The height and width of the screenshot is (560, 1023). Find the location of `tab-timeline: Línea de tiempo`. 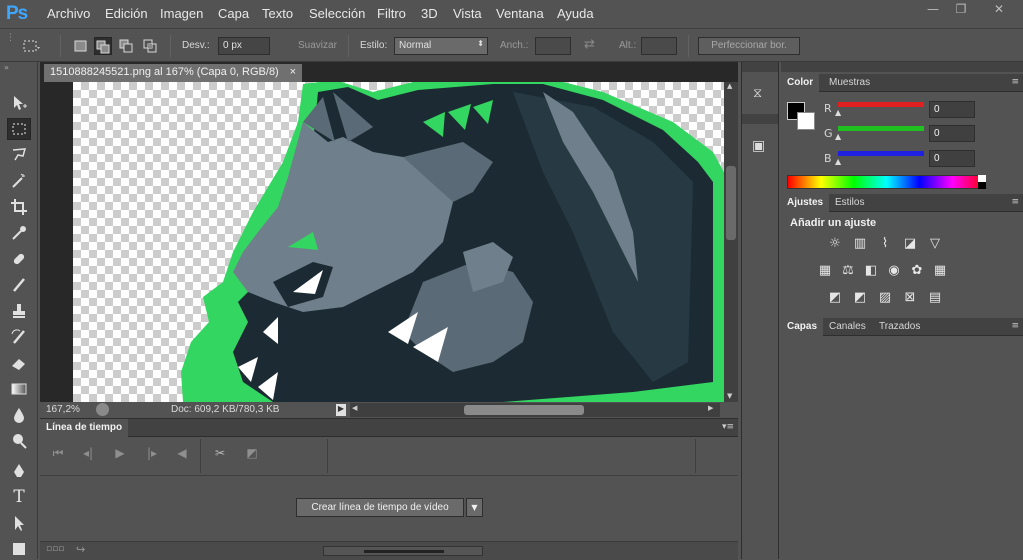

tab-timeline: Línea de tiempo is located at coordinates (84, 428).